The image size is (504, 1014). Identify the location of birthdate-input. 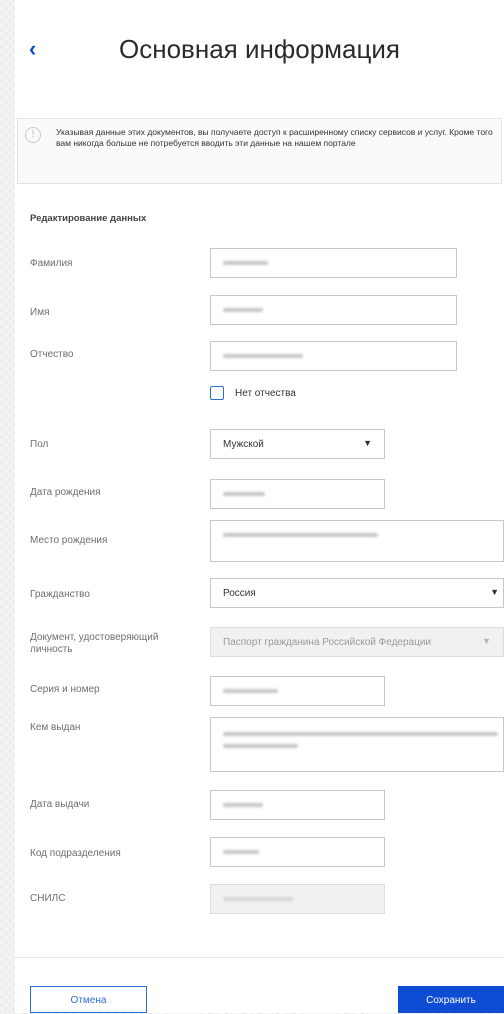
(297, 494).